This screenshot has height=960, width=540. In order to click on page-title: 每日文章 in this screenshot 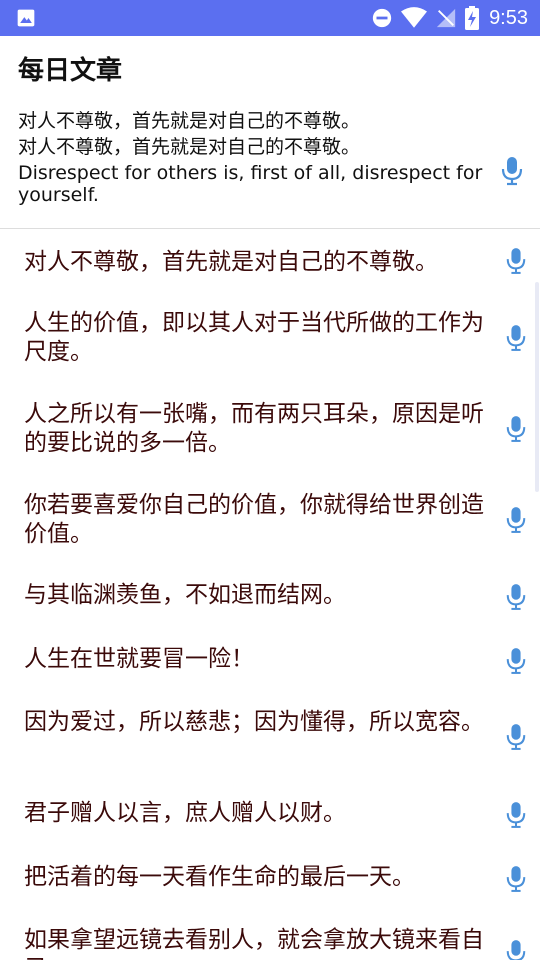, I will do `click(70, 71)`.